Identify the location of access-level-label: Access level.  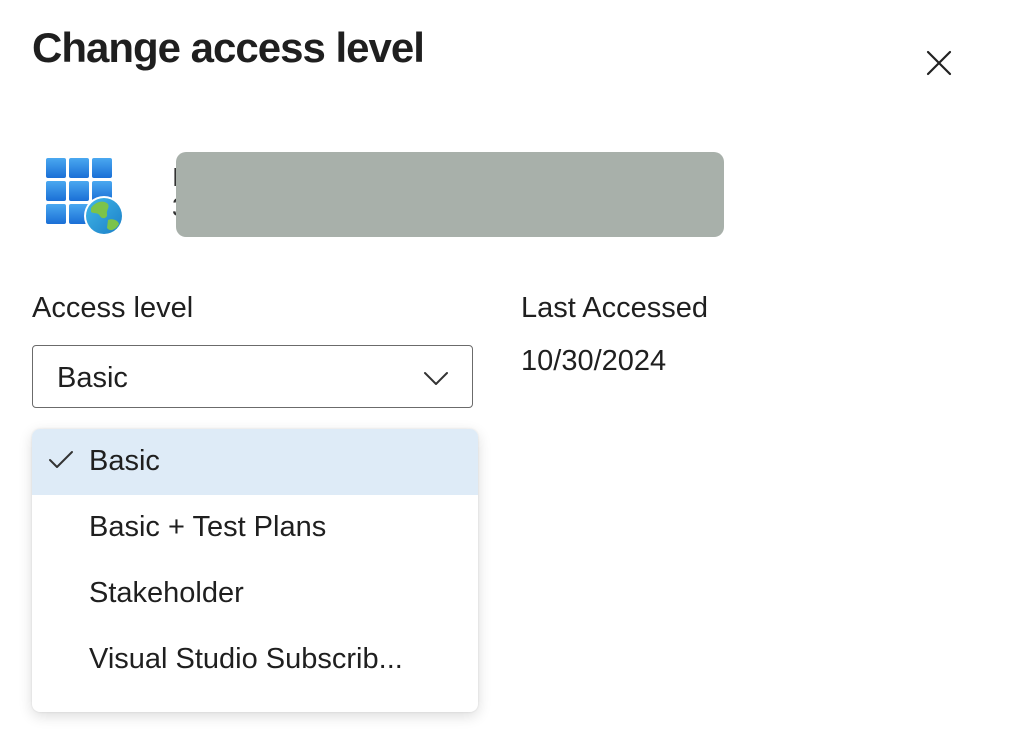
(113, 308).